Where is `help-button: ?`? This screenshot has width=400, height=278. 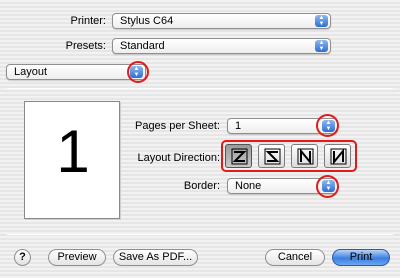 help-button: ? is located at coordinates (22, 257).